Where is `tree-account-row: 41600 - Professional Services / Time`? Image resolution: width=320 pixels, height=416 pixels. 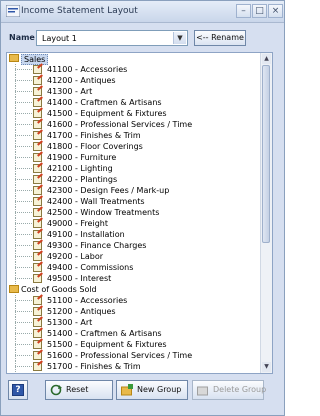
tree-account-row: 41600 - Professional Services / Time is located at coordinates (133, 124).